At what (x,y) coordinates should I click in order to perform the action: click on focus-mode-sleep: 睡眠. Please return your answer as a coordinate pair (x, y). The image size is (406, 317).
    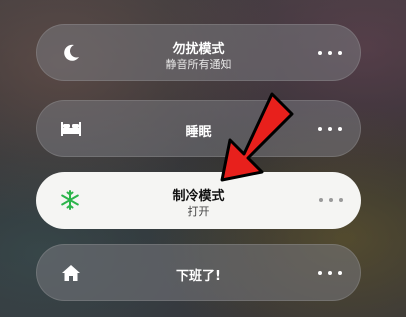
    Looking at the image, I should click on (198, 128).